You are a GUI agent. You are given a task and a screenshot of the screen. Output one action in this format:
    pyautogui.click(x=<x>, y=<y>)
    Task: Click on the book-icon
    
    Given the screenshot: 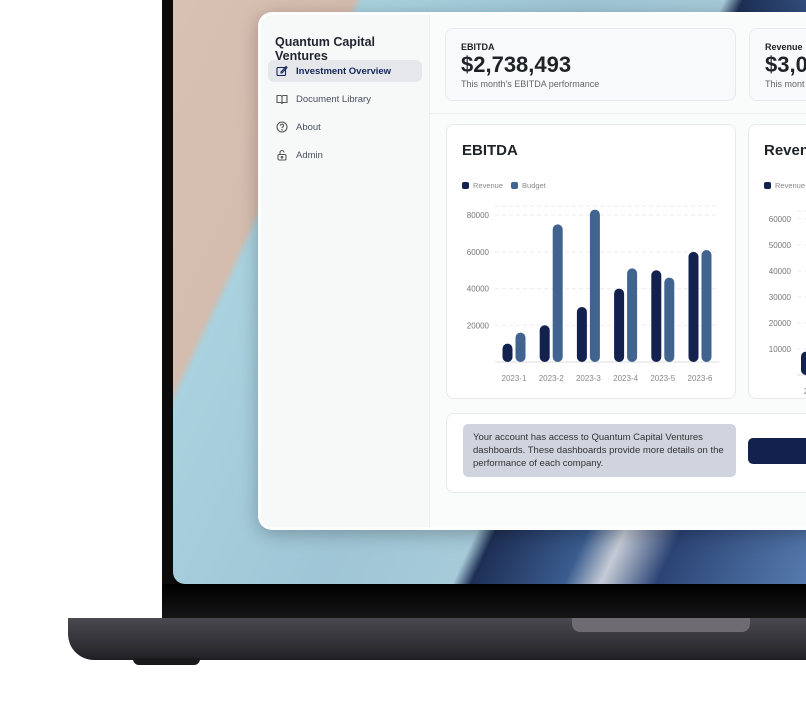 What is the action you would take?
    pyautogui.click(x=282, y=99)
    